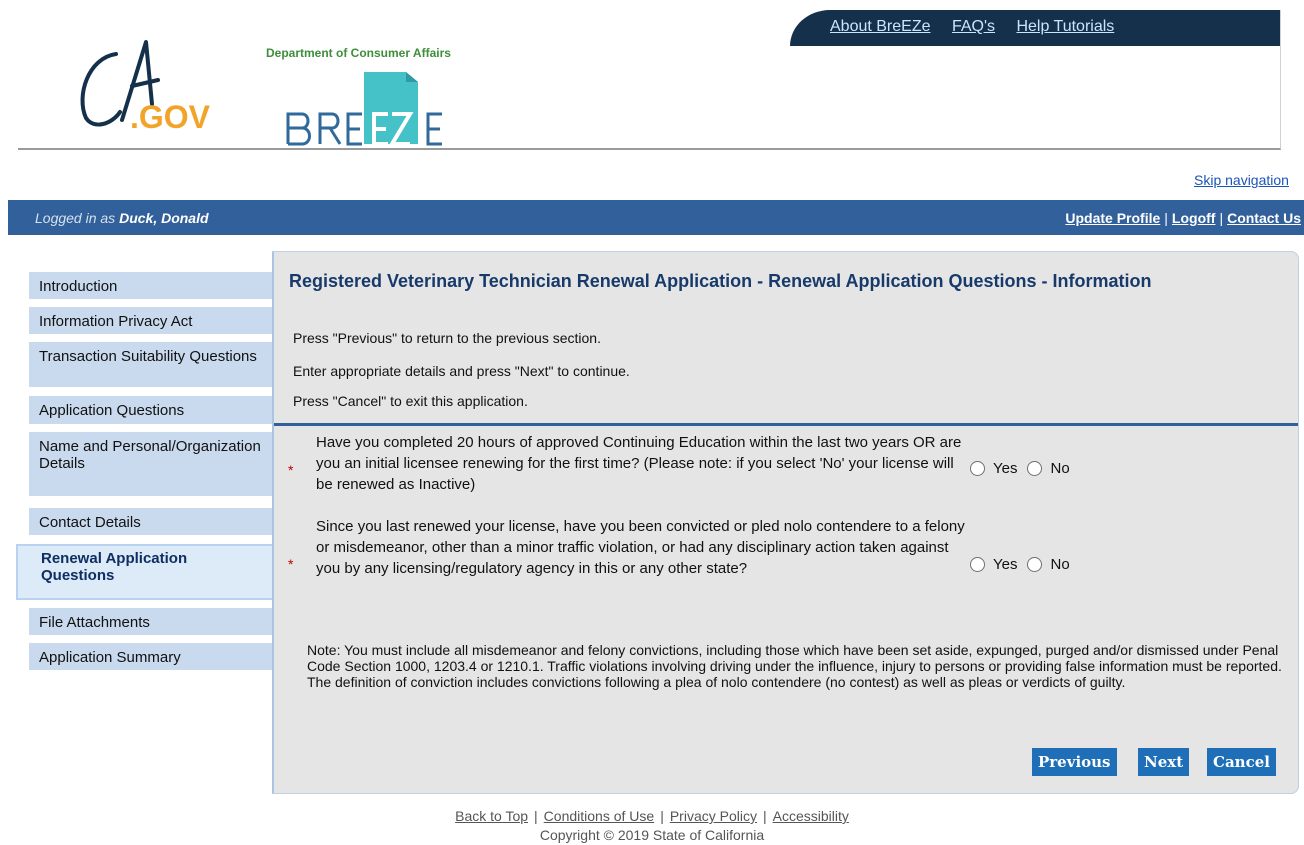 The height and width of the screenshot is (845, 1304). I want to click on section-divider, so click(786, 424).